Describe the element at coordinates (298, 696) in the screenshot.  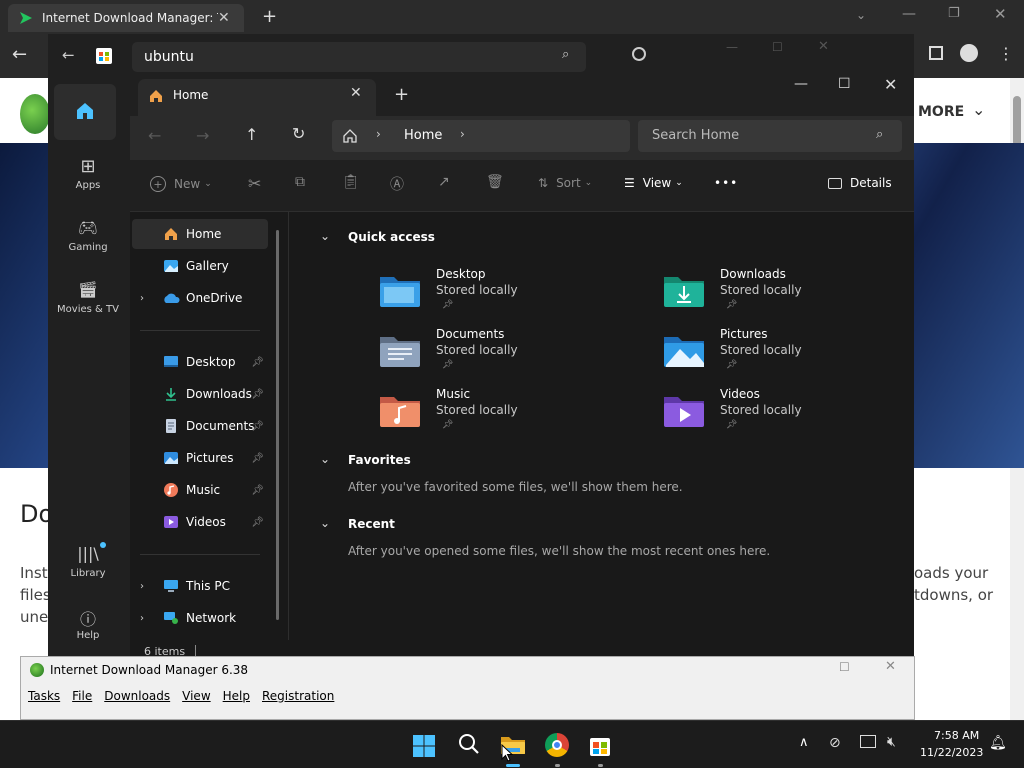
I see `menu-registration: Registration` at that location.